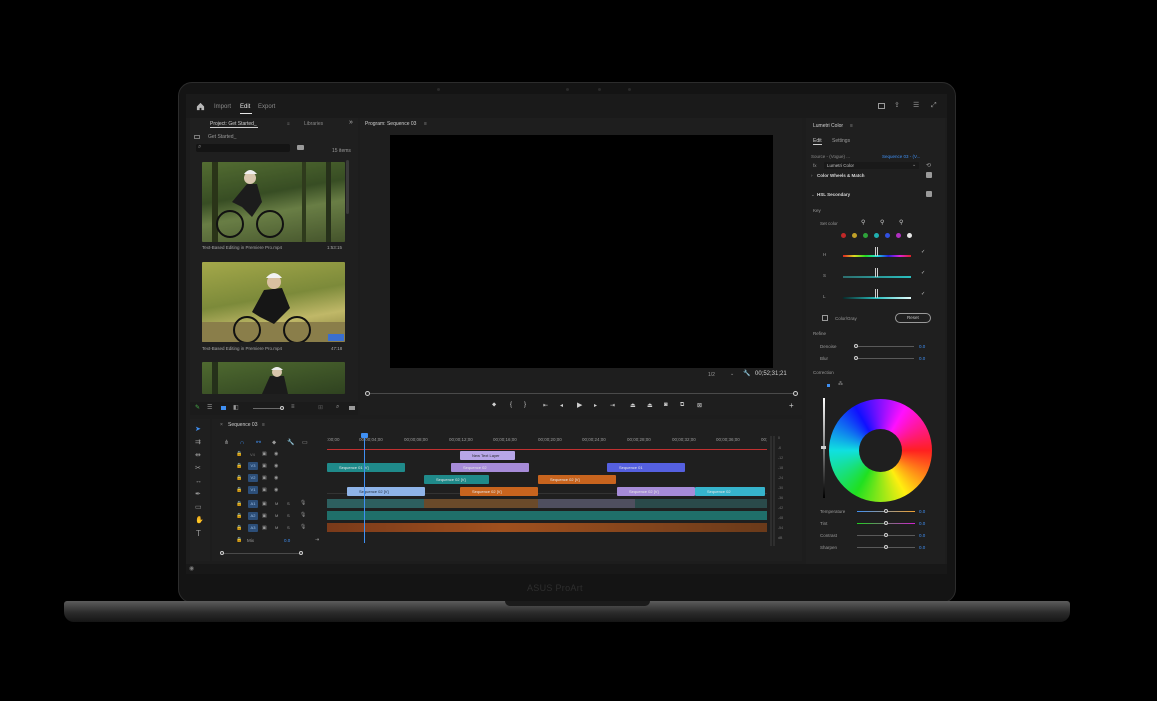 This screenshot has width=1157, height=701. What do you see at coordinates (226, 443) in the screenshot?
I see `nest-icon: ⋔` at bounding box center [226, 443].